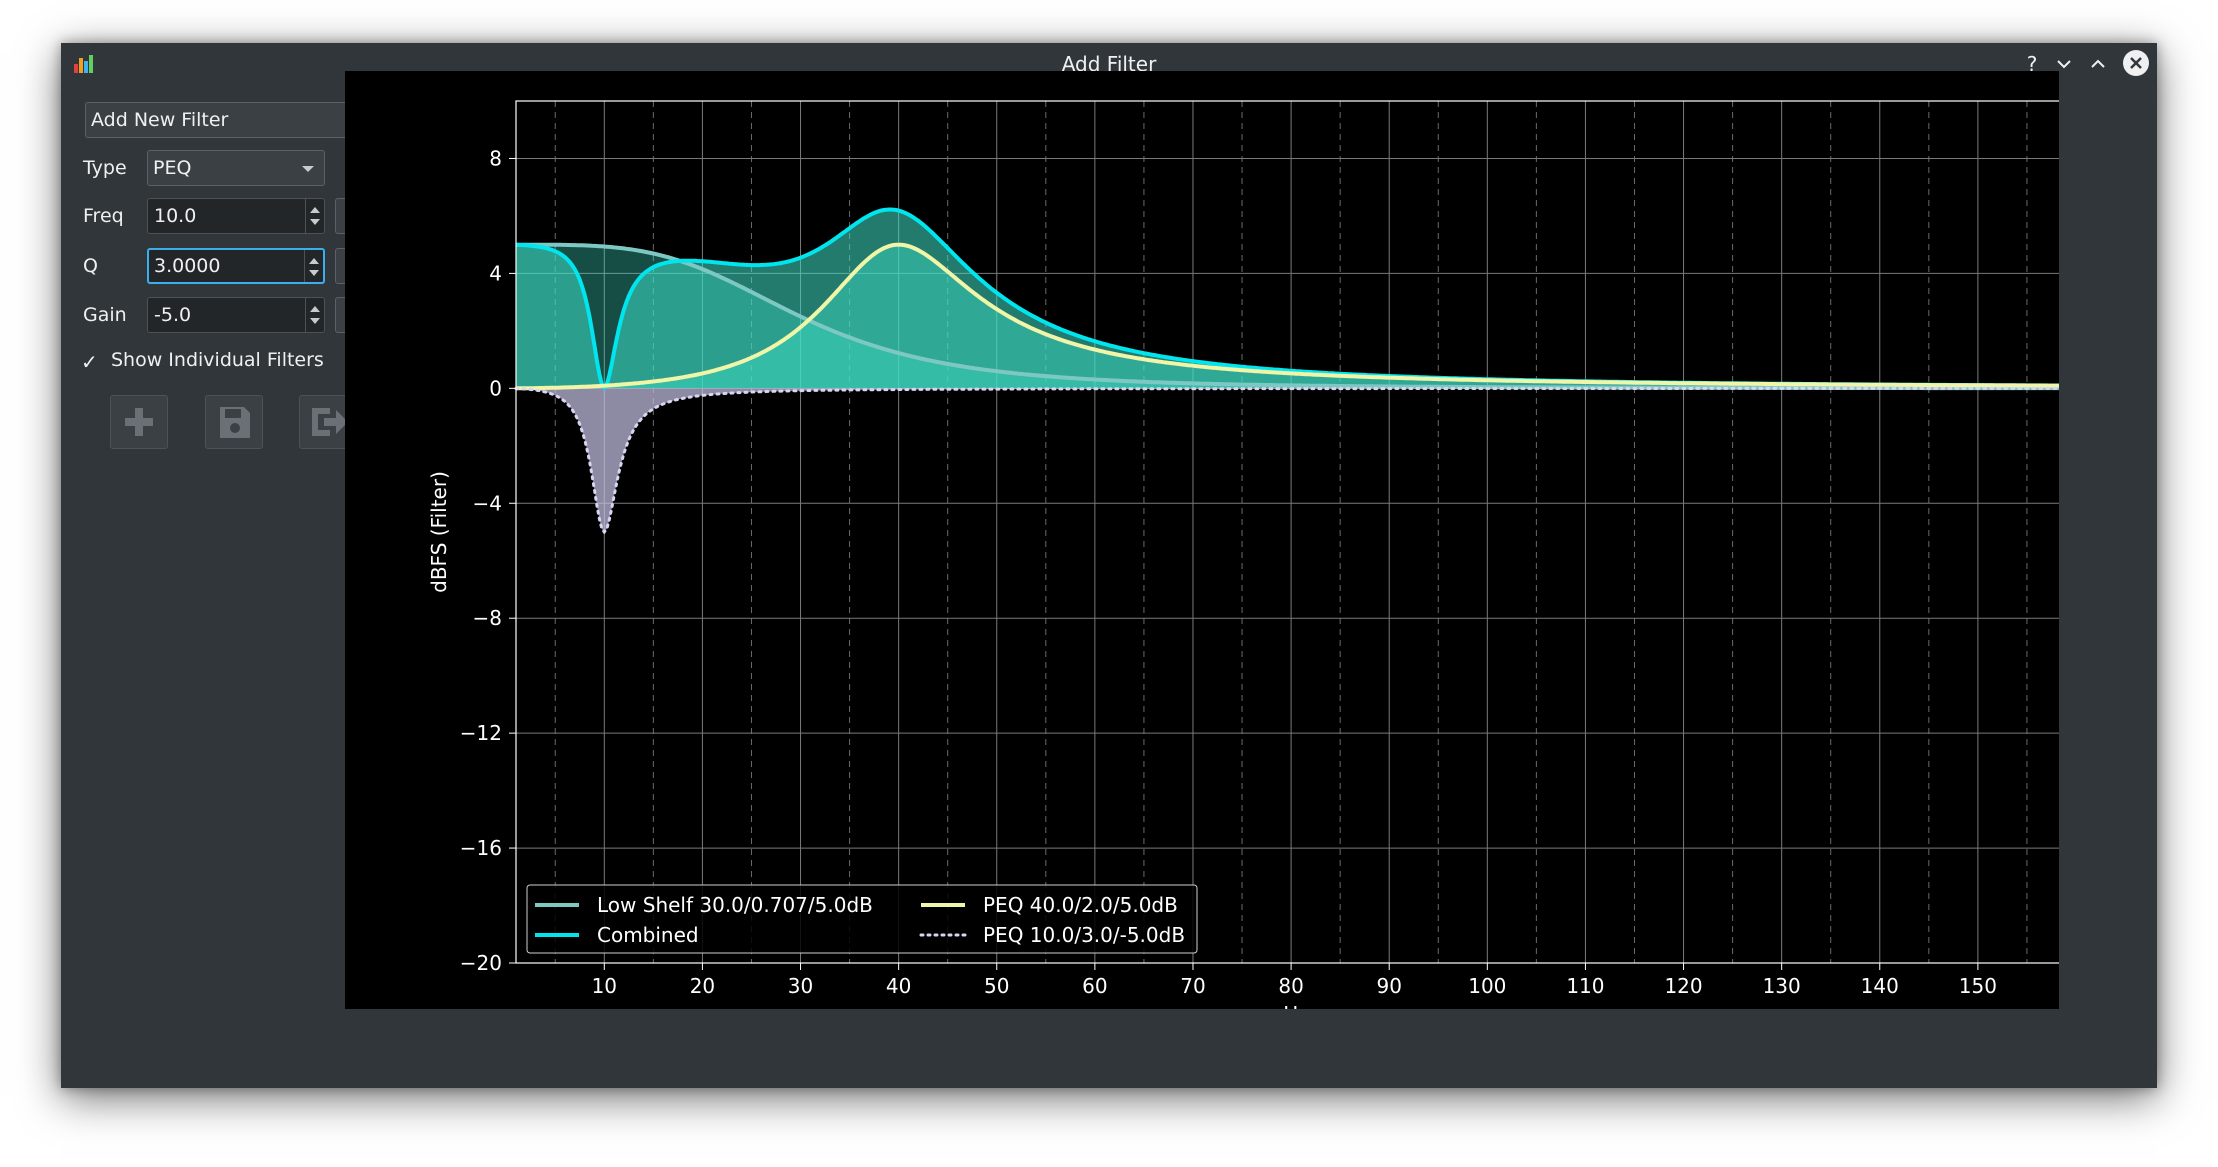 This screenshot has height=1167, width=2218. I want to click on x-tick-label: 110, so click(1585, 986).